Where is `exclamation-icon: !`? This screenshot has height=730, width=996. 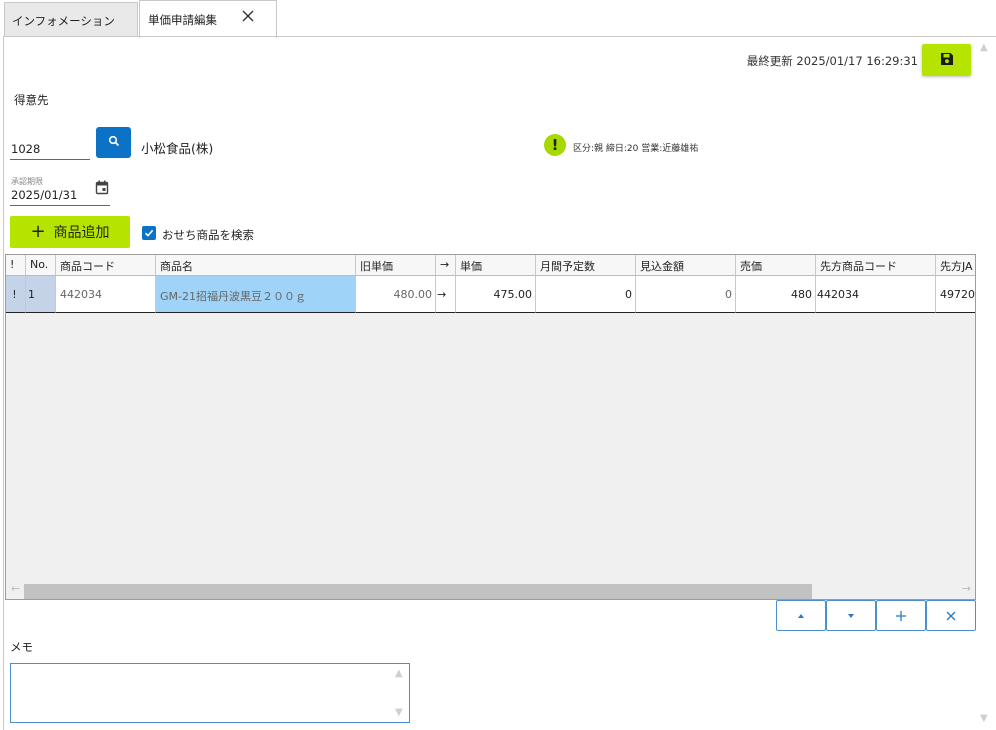
exclamation-icon: ! is located at coordinates (555, 145).